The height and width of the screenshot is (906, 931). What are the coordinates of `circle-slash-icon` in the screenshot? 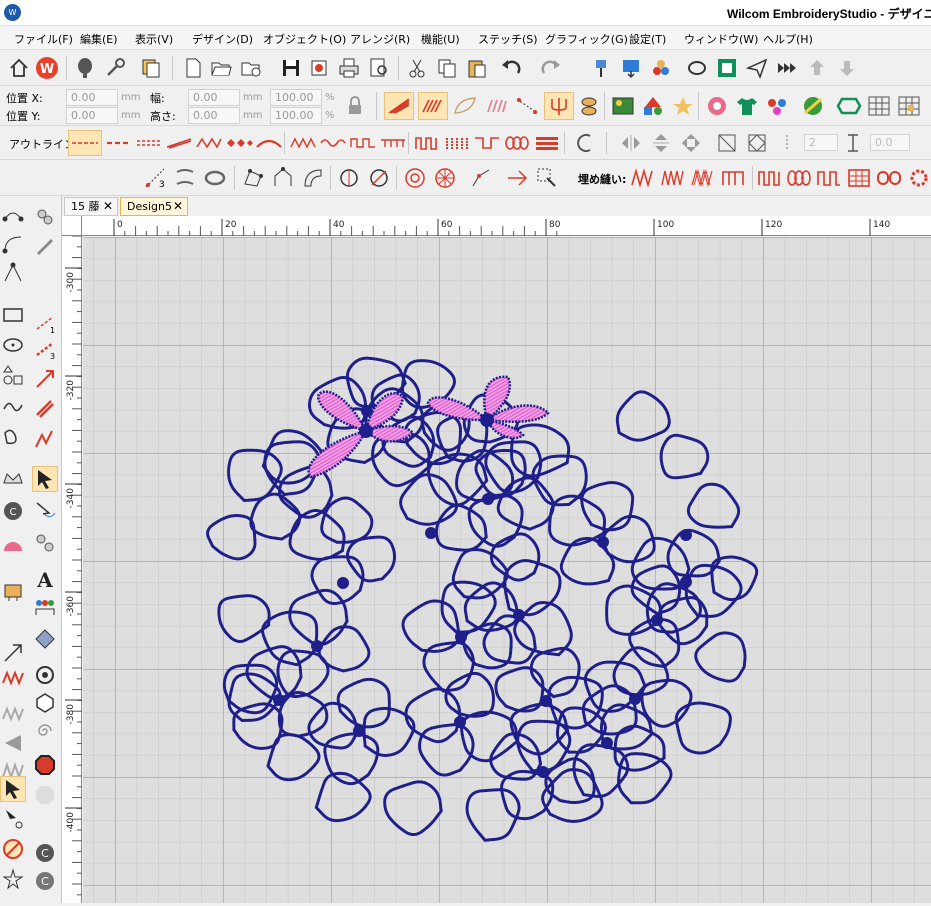 It's located at (379, 178).